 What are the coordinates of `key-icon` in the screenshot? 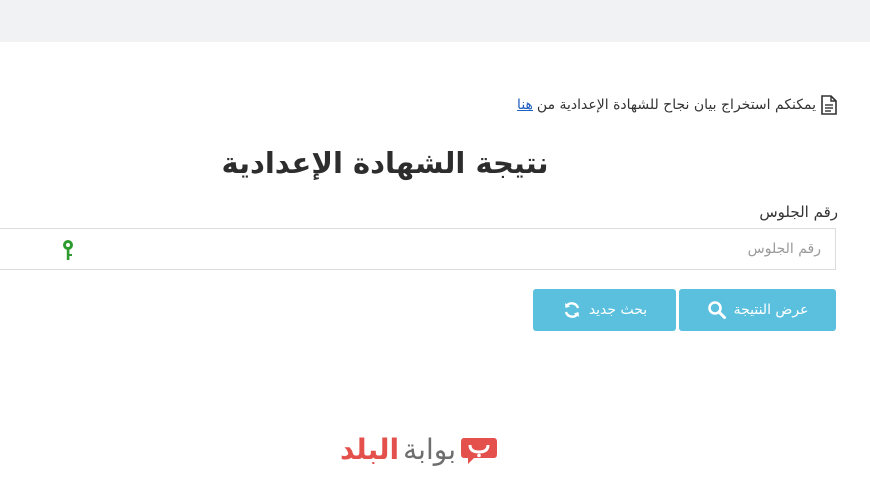 It's located at (68, 250).